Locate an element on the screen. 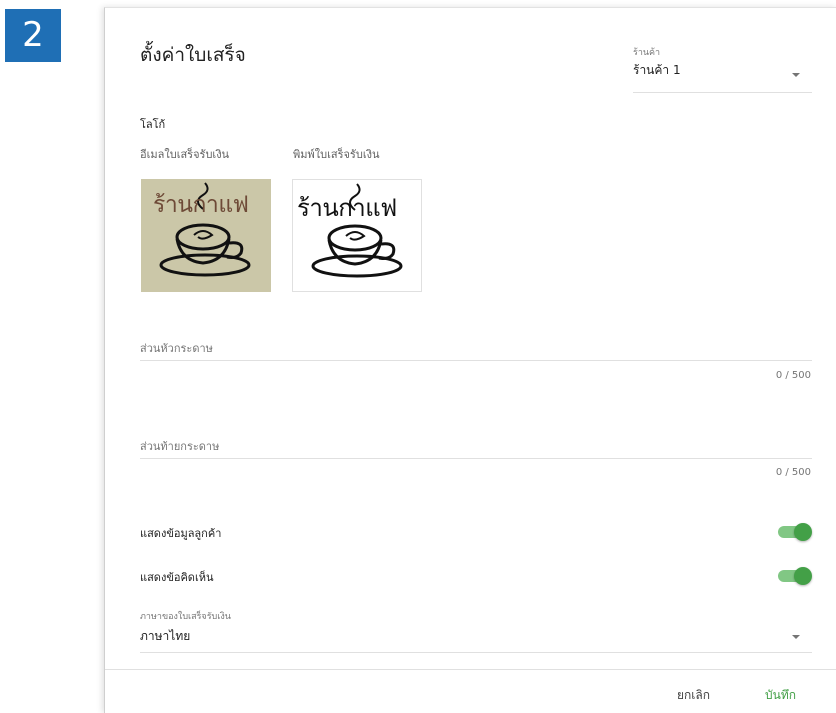  header-char-counter: 0 / 500 is located at coordinates (793, 375).